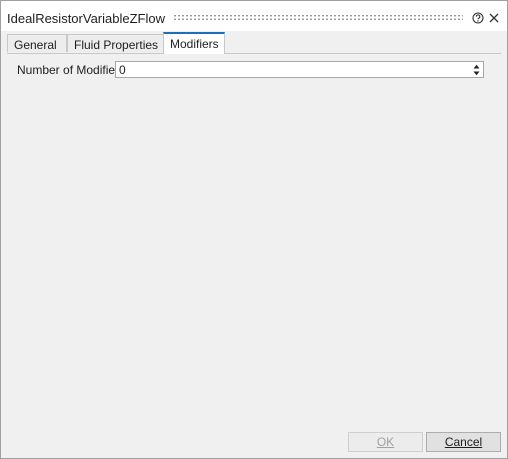 The height and width of the screenshot is (459, 508). I want to click on title-bar: IdealResistorVariableZFlow, so click(254, 16).